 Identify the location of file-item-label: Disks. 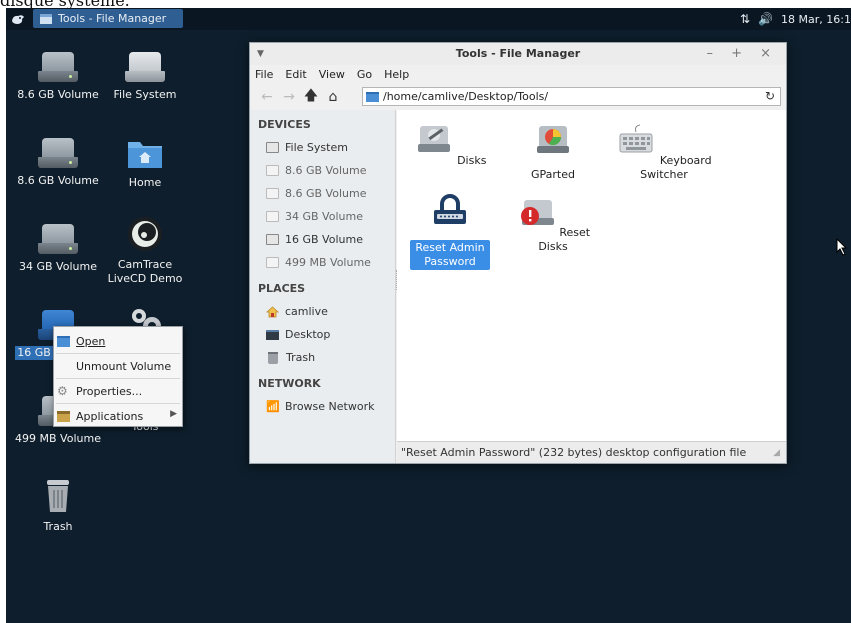
(472, 160).